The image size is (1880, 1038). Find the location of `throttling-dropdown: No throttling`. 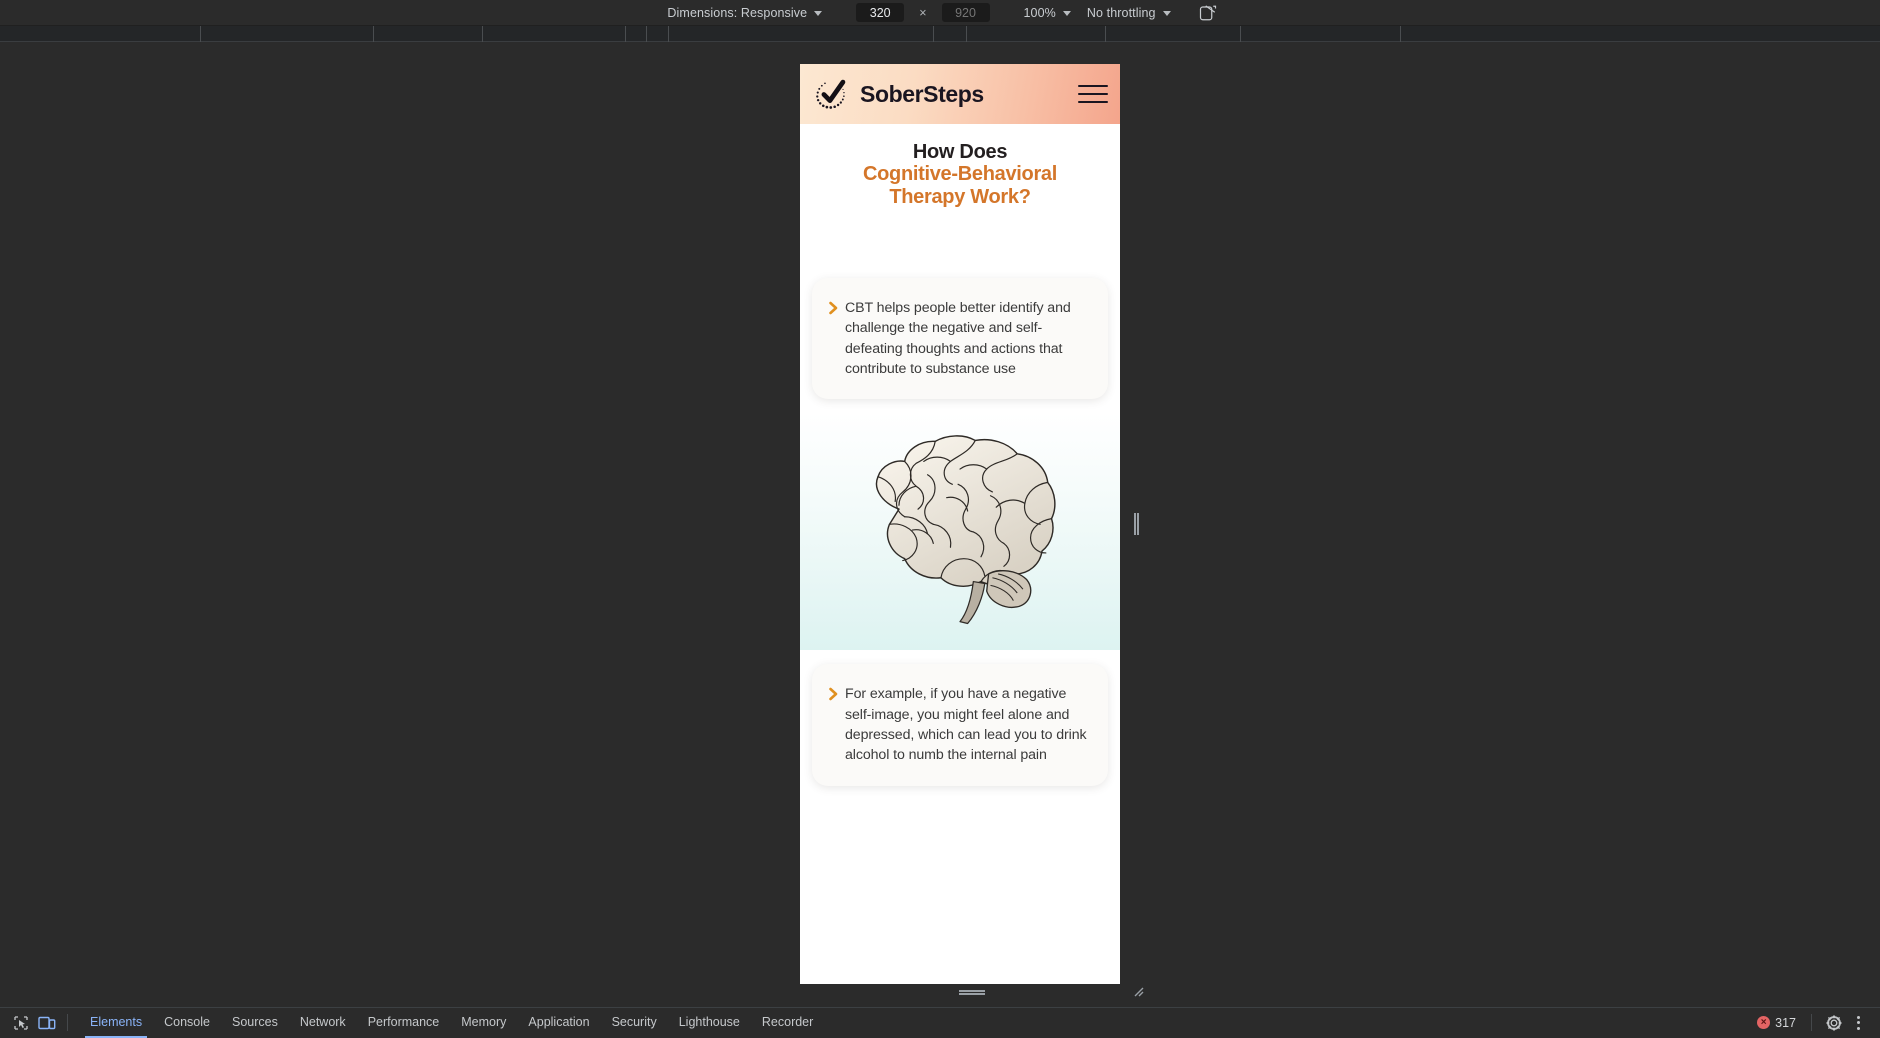

throttling-dropdown: No throttling is located at coordinates (1129, 13).